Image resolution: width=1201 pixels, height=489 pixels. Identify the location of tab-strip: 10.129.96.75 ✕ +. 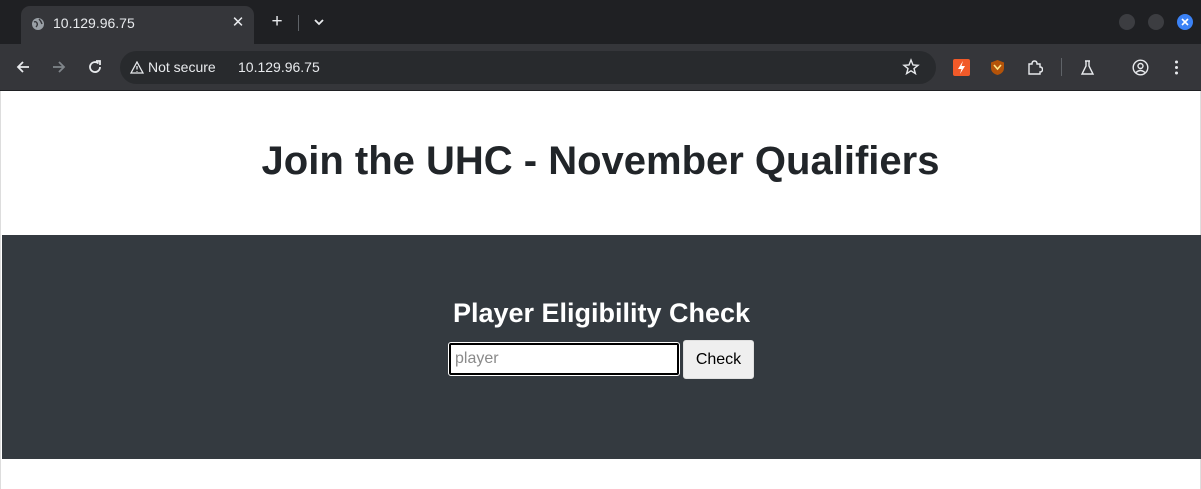
(600, 22).